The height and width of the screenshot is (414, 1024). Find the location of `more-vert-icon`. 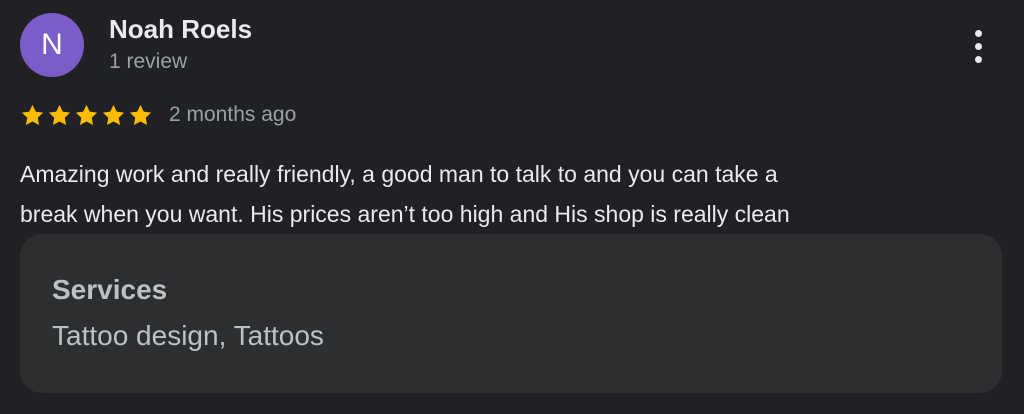

more-vert-icon is located at coordinates (978, 33).